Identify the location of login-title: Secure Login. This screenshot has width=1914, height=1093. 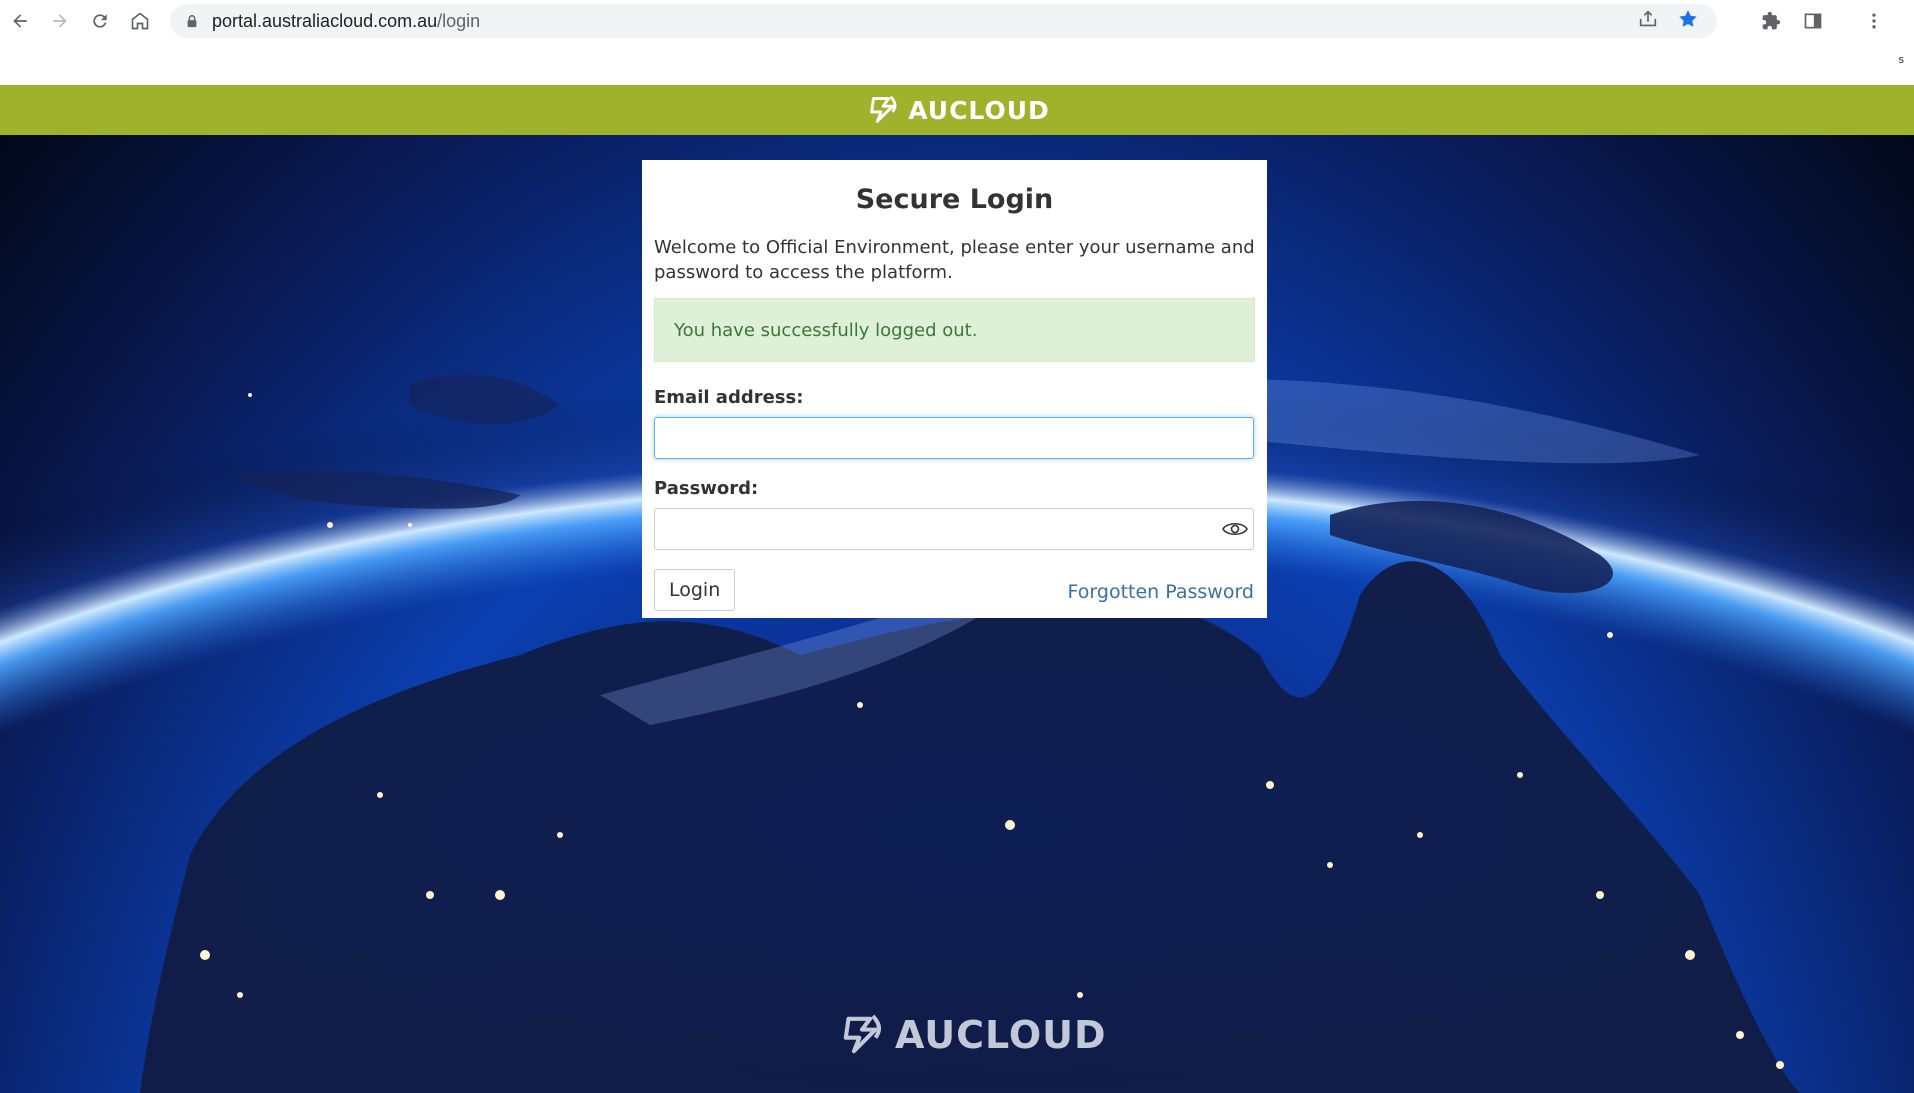
(954, 199).